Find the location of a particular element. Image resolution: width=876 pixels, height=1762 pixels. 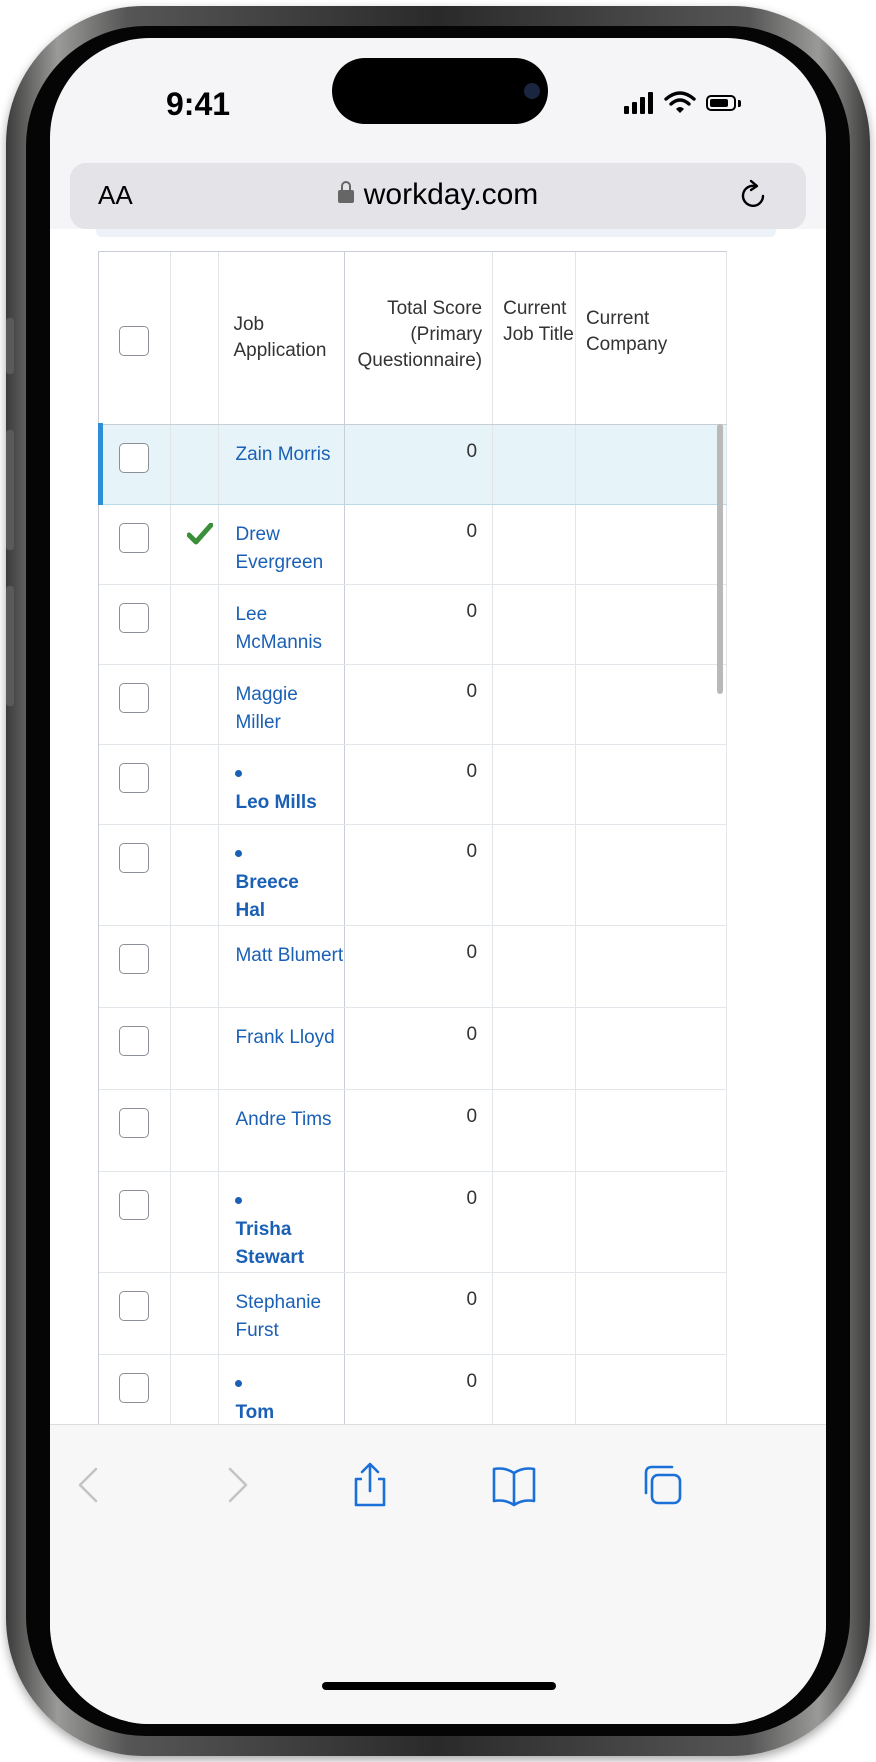

candidate-link: Breece Hal is located at coordinates (281, 875).